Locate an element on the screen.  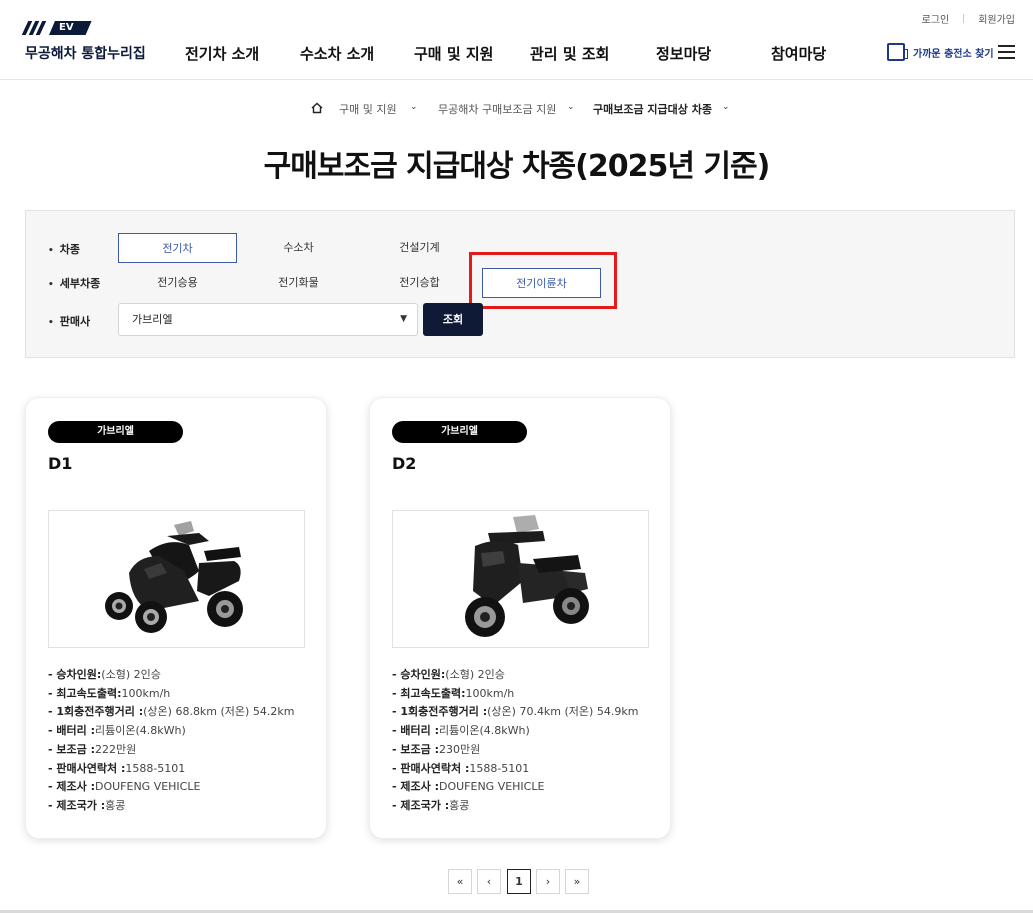
spec-item: - 1회충전주행거리 :(상온) 70.4km (저온) 54.9km is located at coordinates (515, 712).